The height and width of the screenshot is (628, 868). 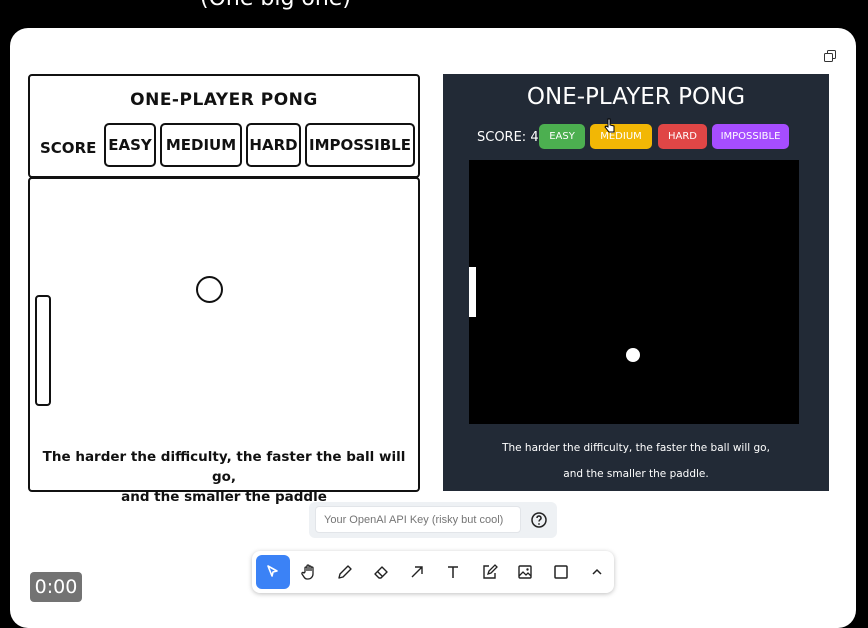 I want to click on image-icon, so click(x=525, y=572).